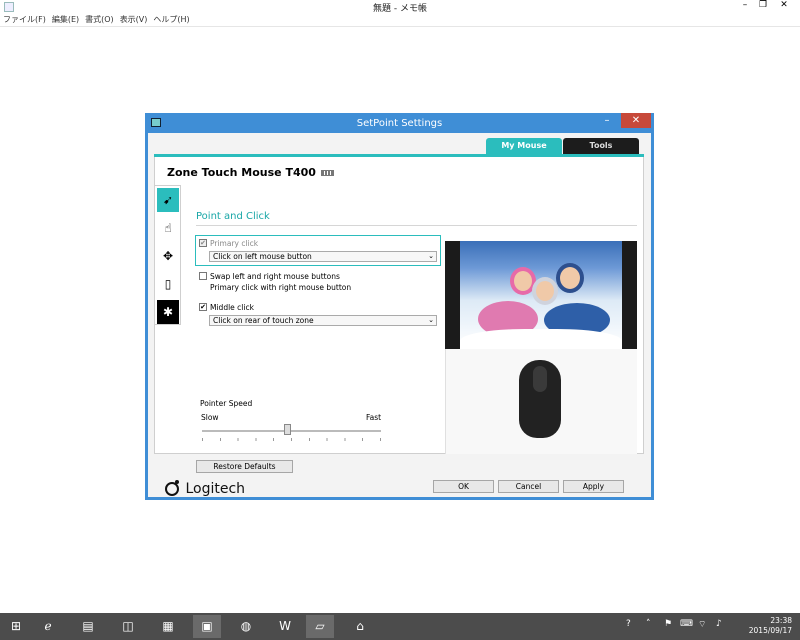 The height and width of the screenshot is (640, 800). I want to click on apply-button: Apply, so click(593, 486).